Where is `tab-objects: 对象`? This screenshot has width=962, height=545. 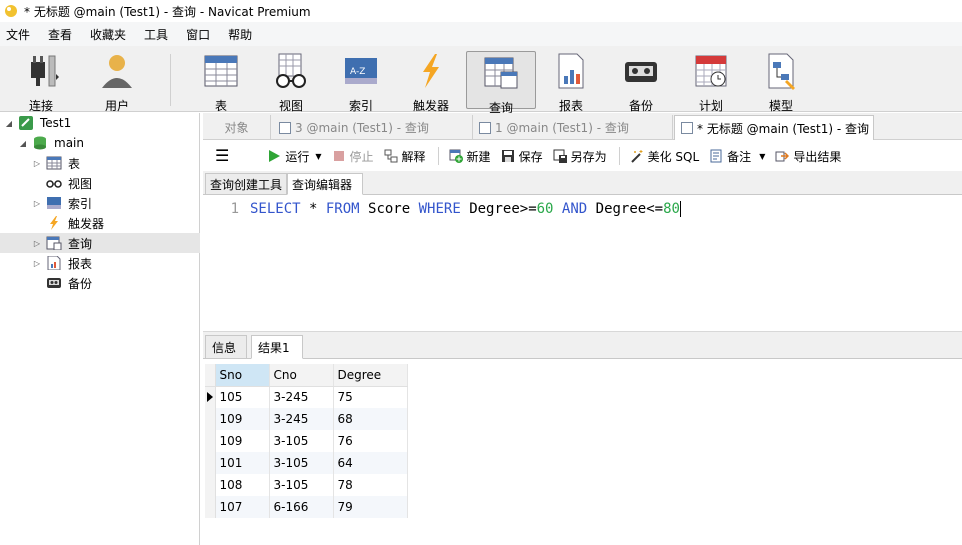 tab-objects: 对象 is located at coordinates (237, 127).